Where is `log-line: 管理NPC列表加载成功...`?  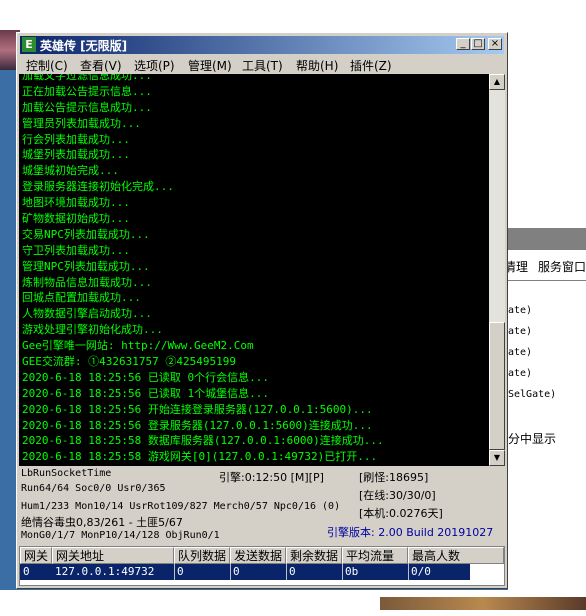 log-line: 管理NPC列表加载成功... is located at coordinates (86, 266).